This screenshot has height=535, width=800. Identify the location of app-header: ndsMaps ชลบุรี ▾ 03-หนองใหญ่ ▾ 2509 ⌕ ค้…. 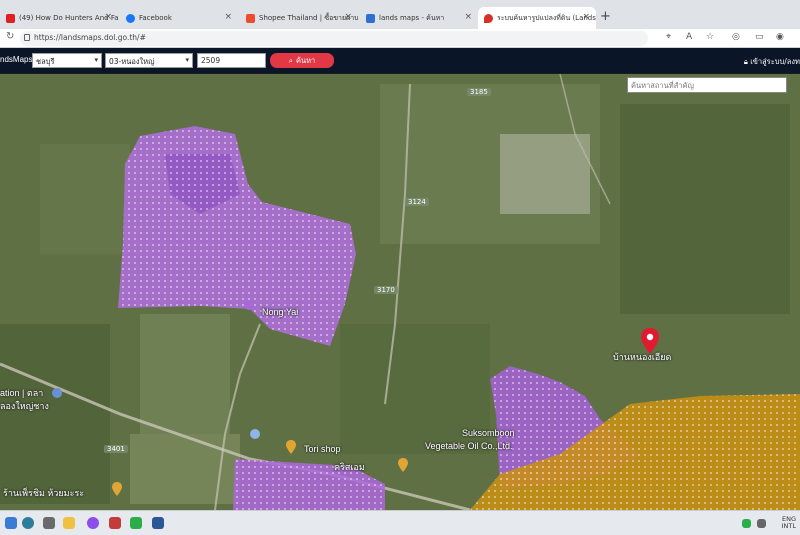
(400, 60).